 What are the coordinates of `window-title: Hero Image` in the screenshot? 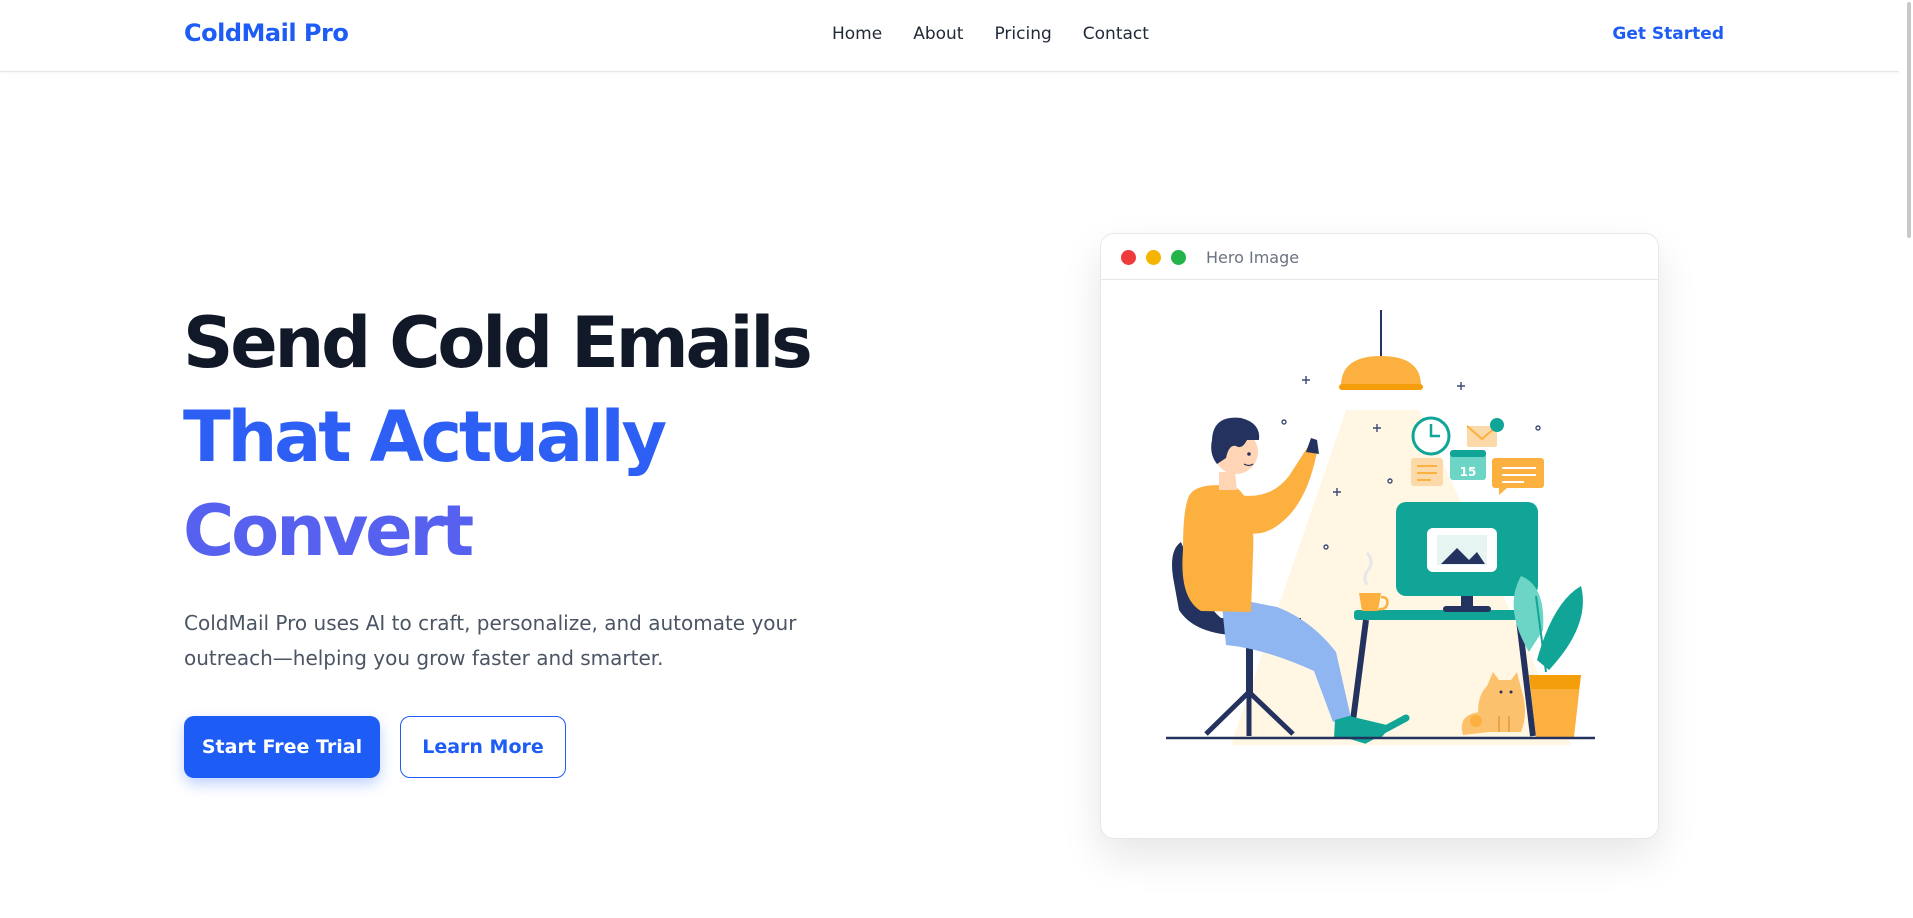 It's located at (1253, 257).